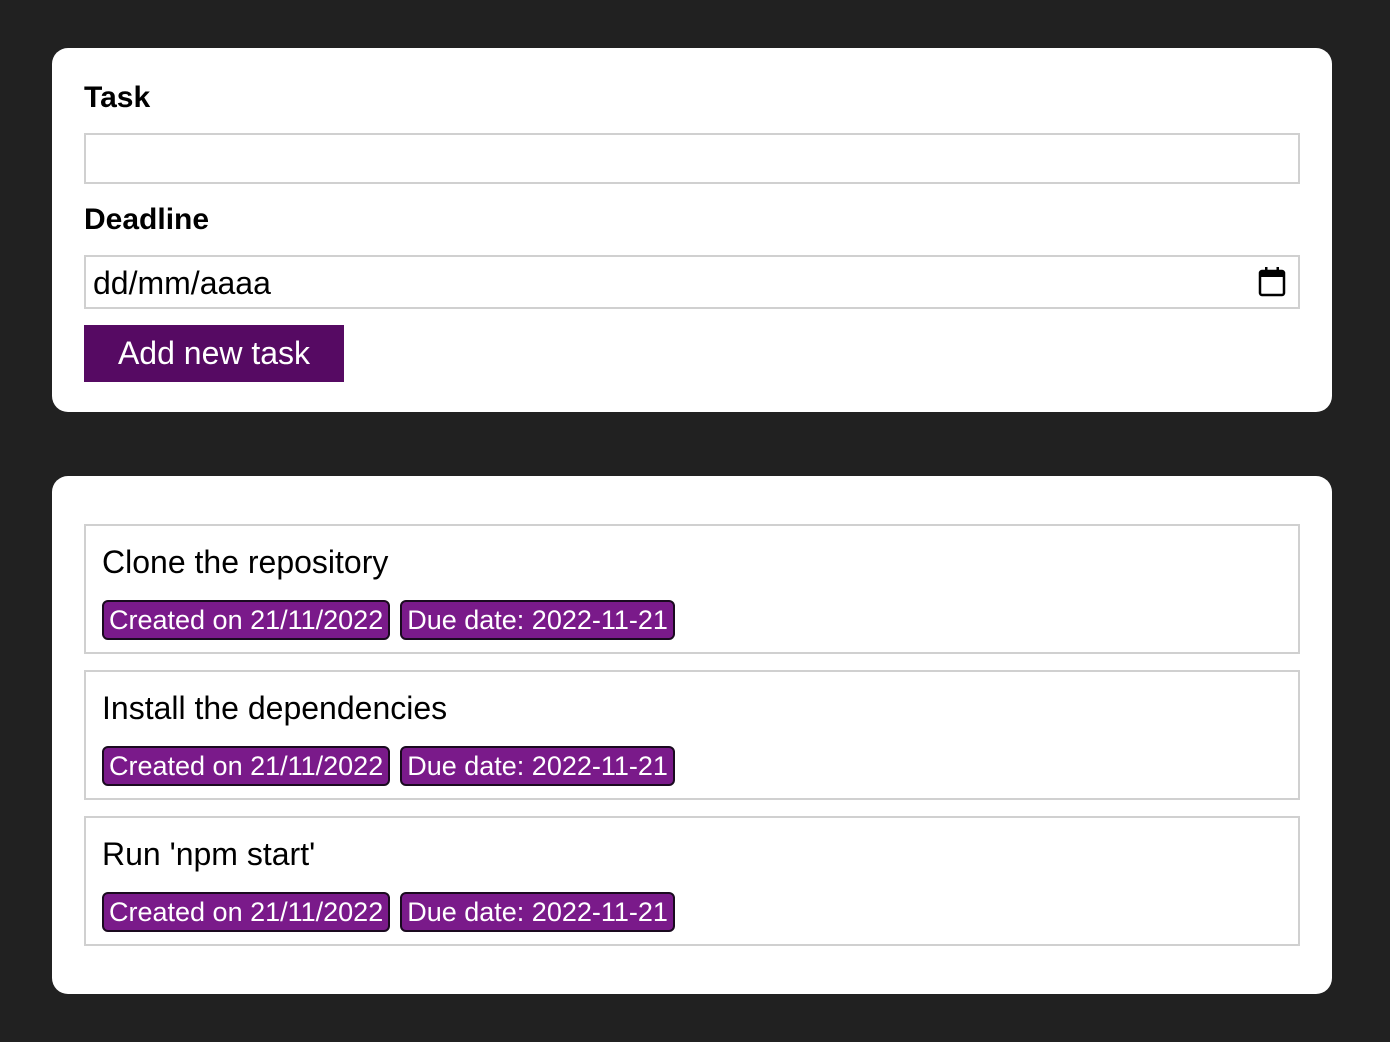 Image resolution: width=1390 pixels, height=1042 pixels. I want to click on add-task-button: Add new task, so click(214, 353).